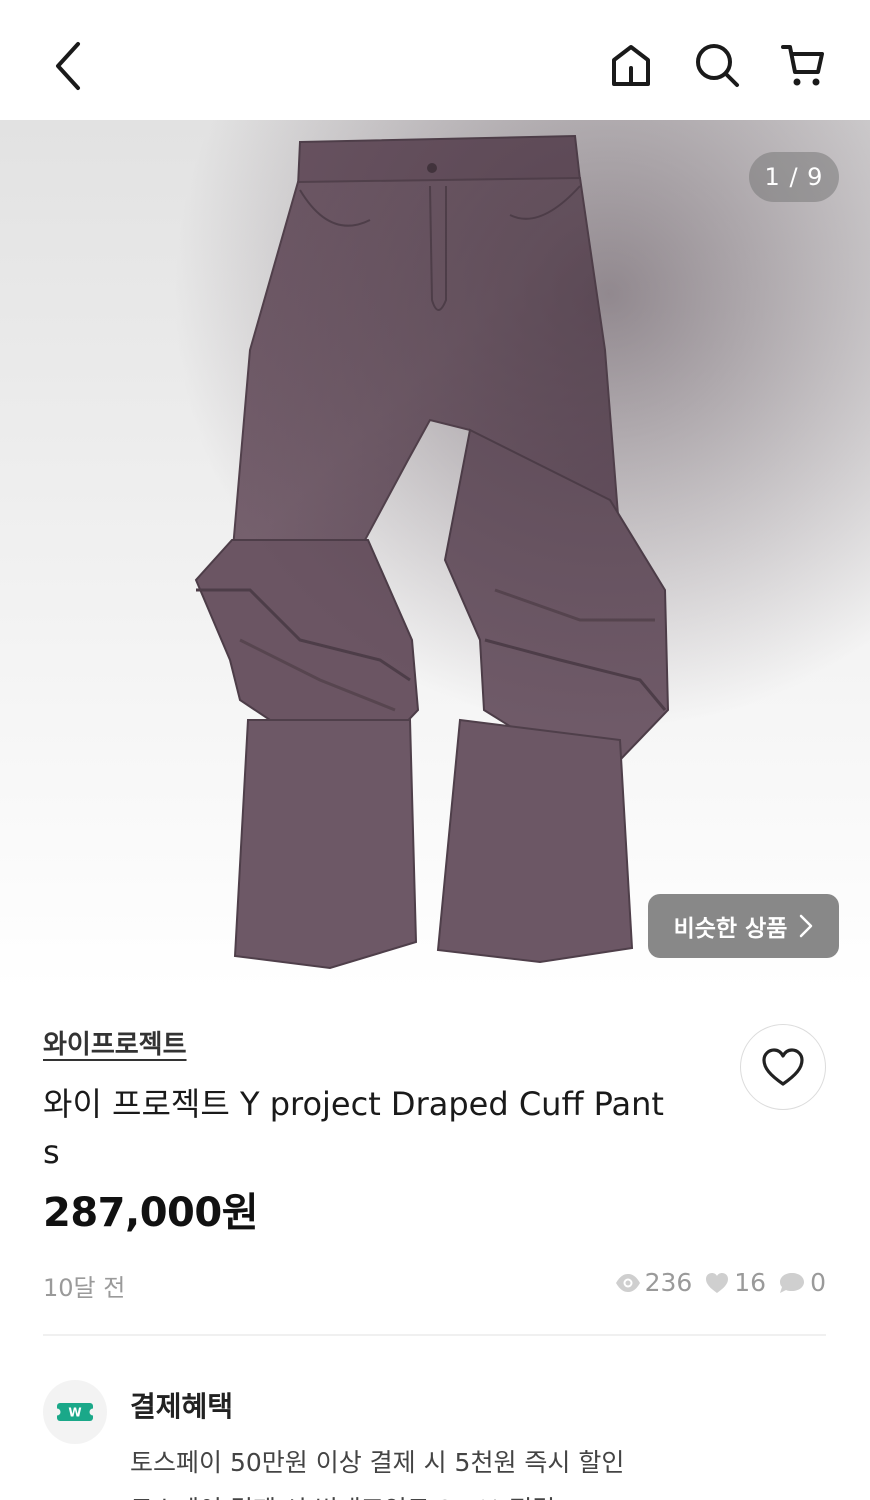 This screenshot has height=1500, width=870. I want to click on product-price: 287,000원, so click(151, 1213).